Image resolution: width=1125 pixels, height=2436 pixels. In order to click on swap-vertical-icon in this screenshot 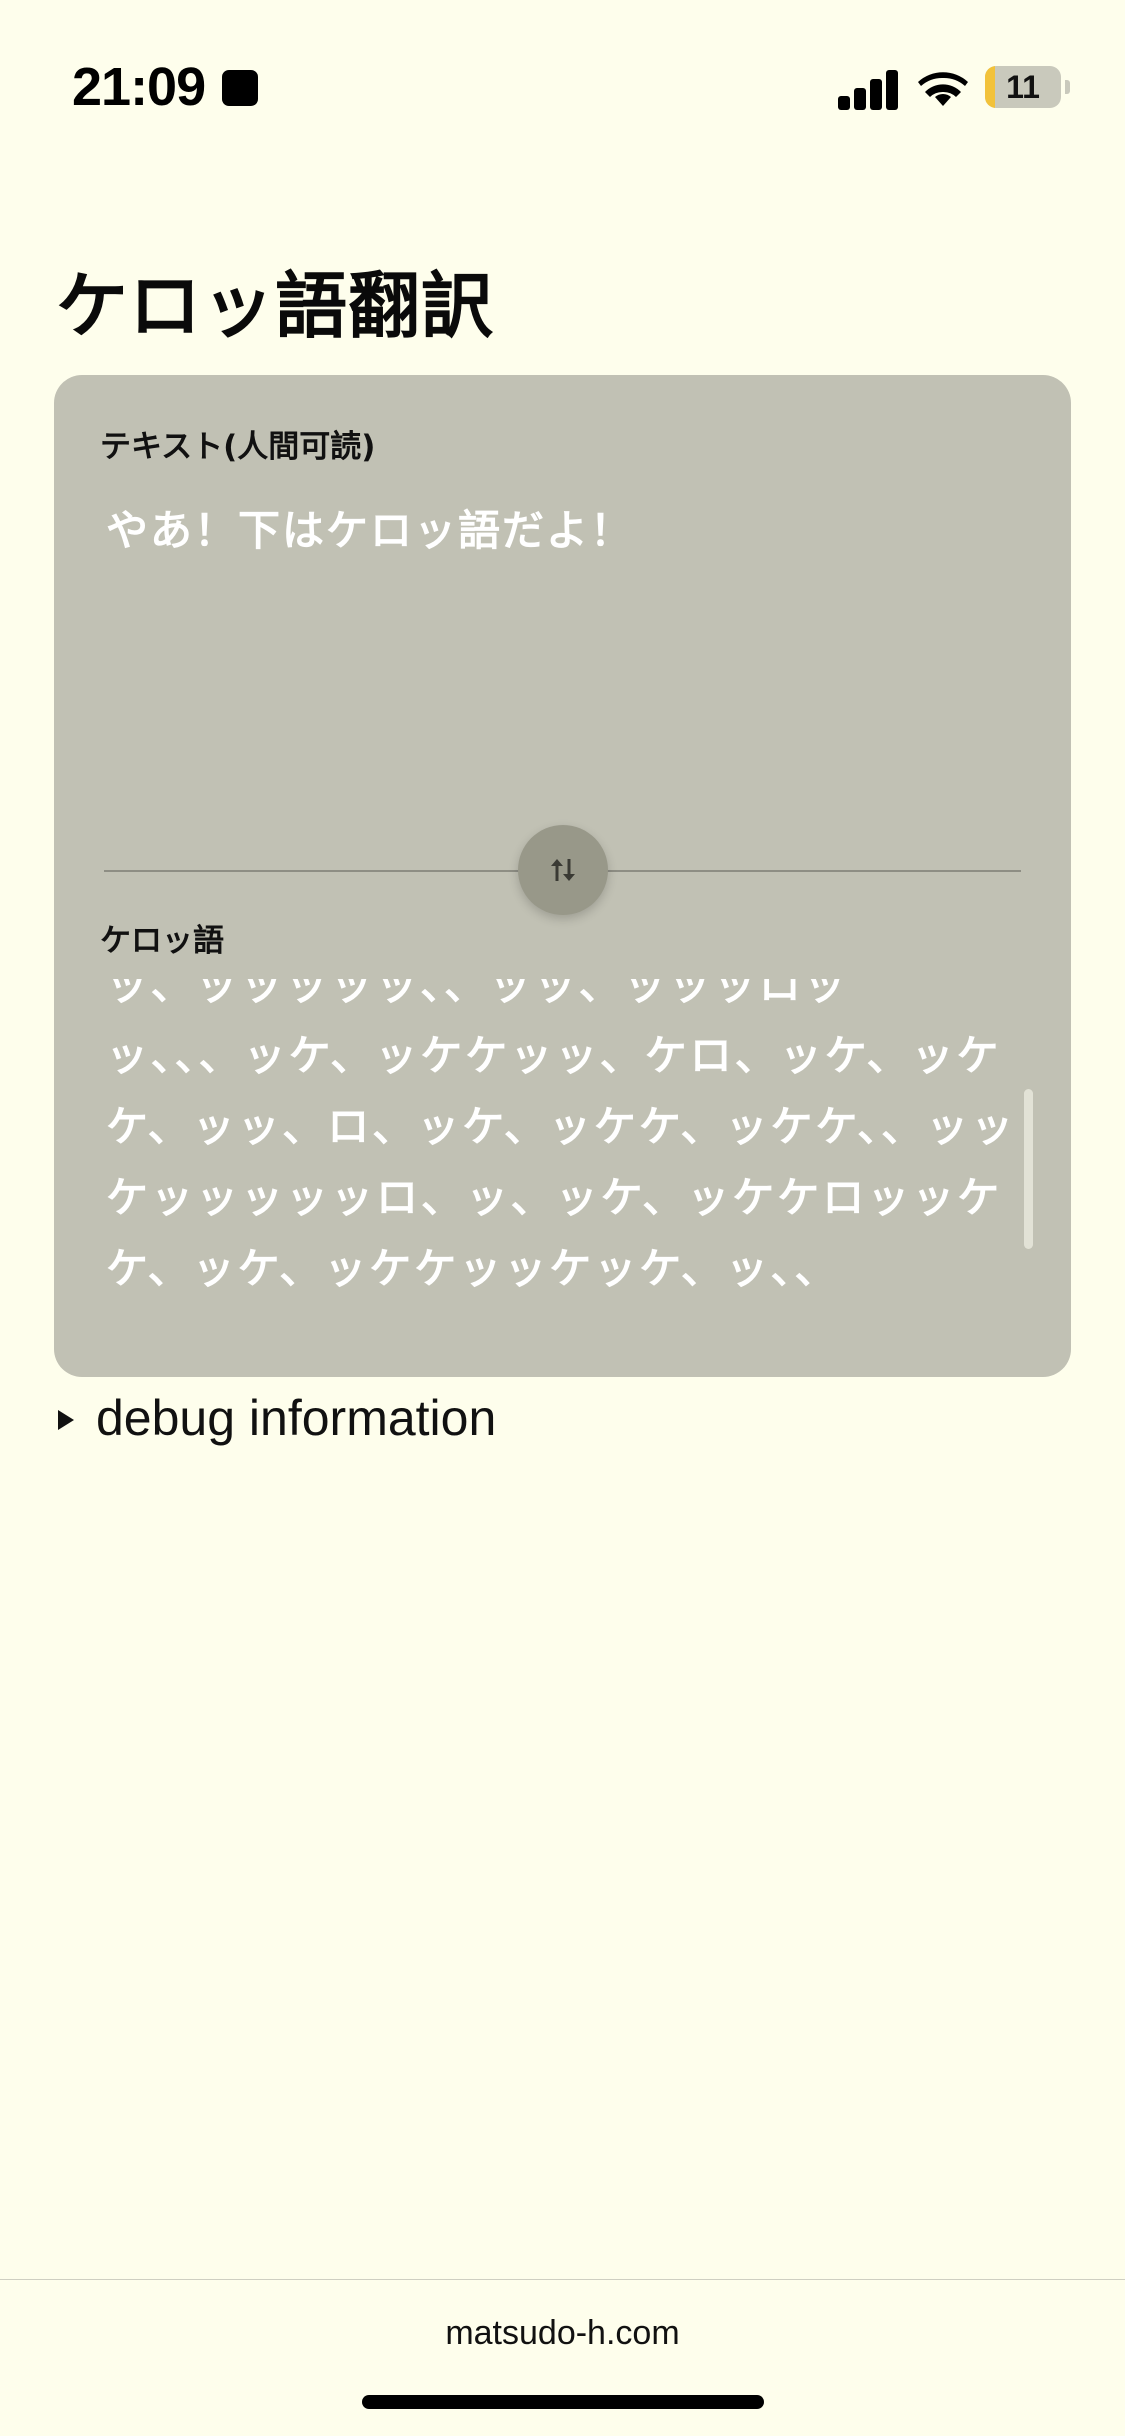, I will do `click(563, 870)`.